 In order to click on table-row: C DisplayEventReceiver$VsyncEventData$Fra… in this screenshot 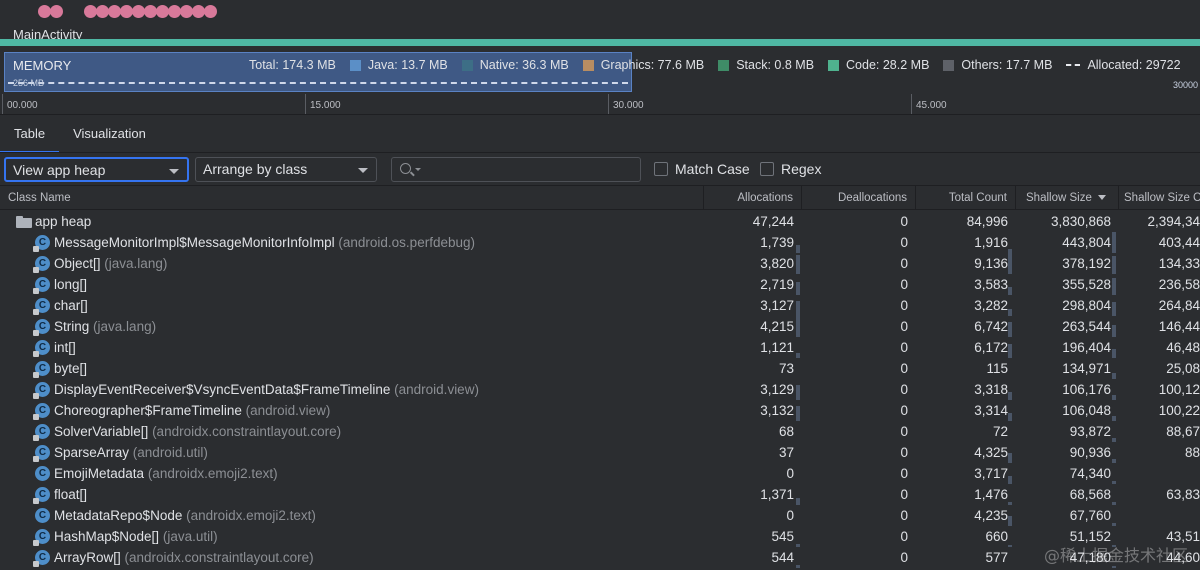, I will do `click(600, 389)`.